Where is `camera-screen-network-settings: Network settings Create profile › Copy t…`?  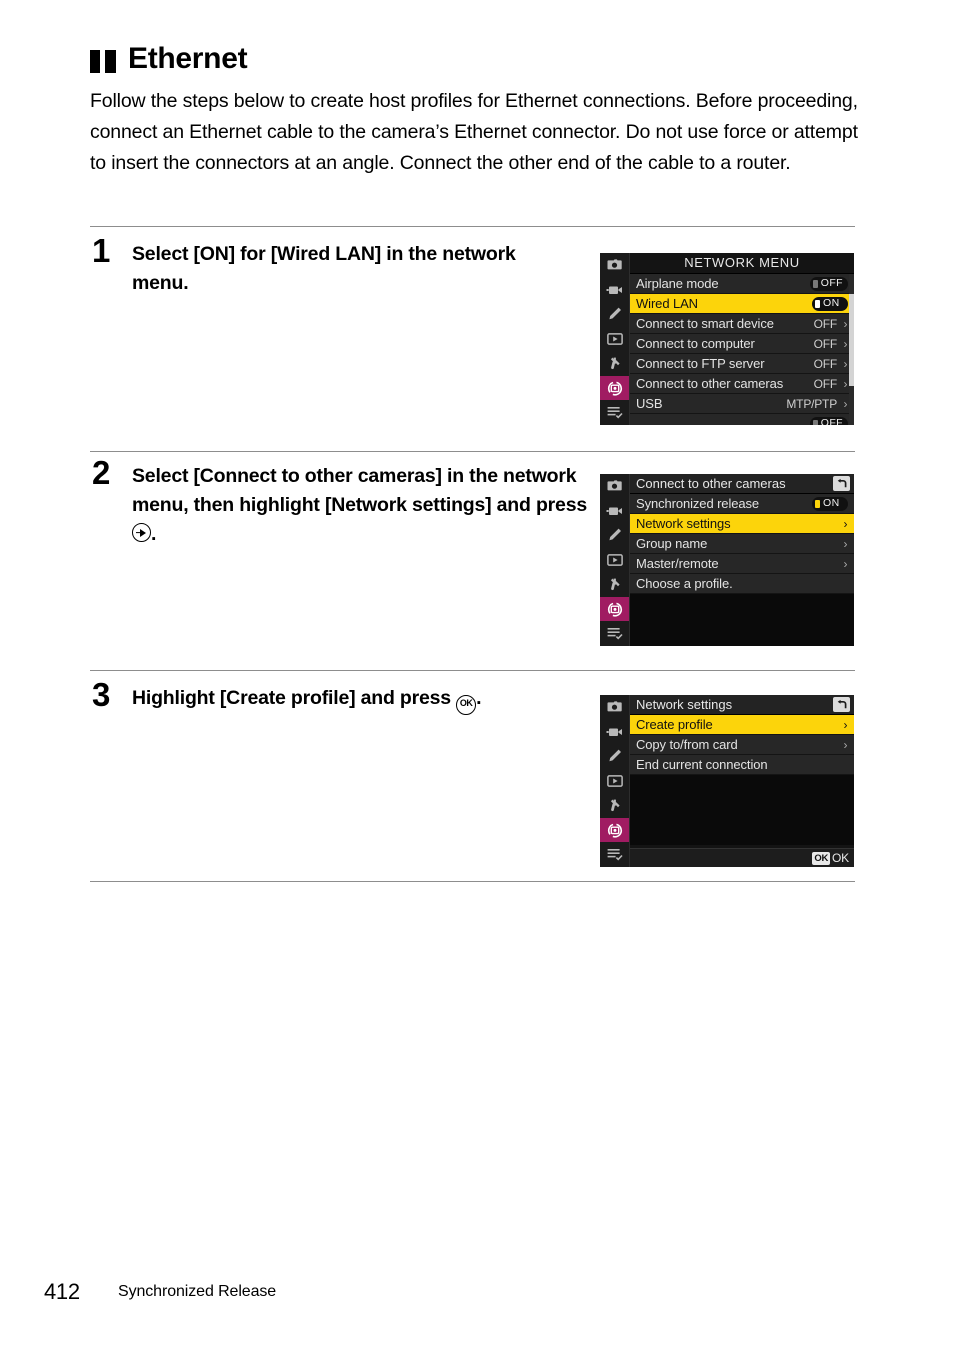
camera-screen-network-settings: Network settings Create profile › Copy t… is located at coordinates (727, 781).